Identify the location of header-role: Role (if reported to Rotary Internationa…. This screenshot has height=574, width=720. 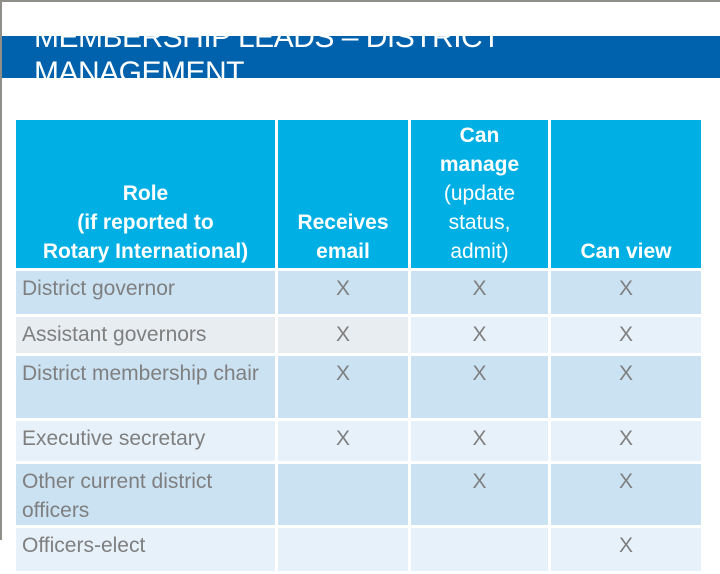
(145, 194).